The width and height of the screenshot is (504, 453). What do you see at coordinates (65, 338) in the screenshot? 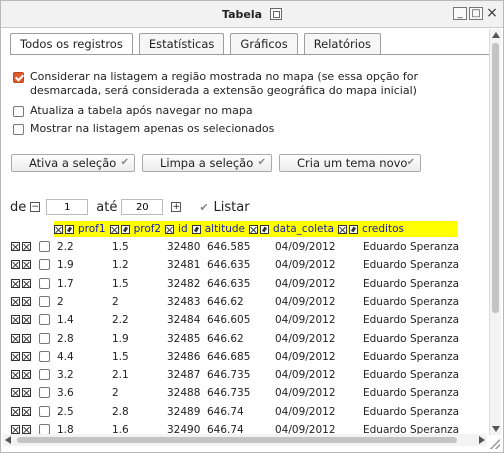
I see `cell-prof1: 2.8` at bounding box center [65, 338].